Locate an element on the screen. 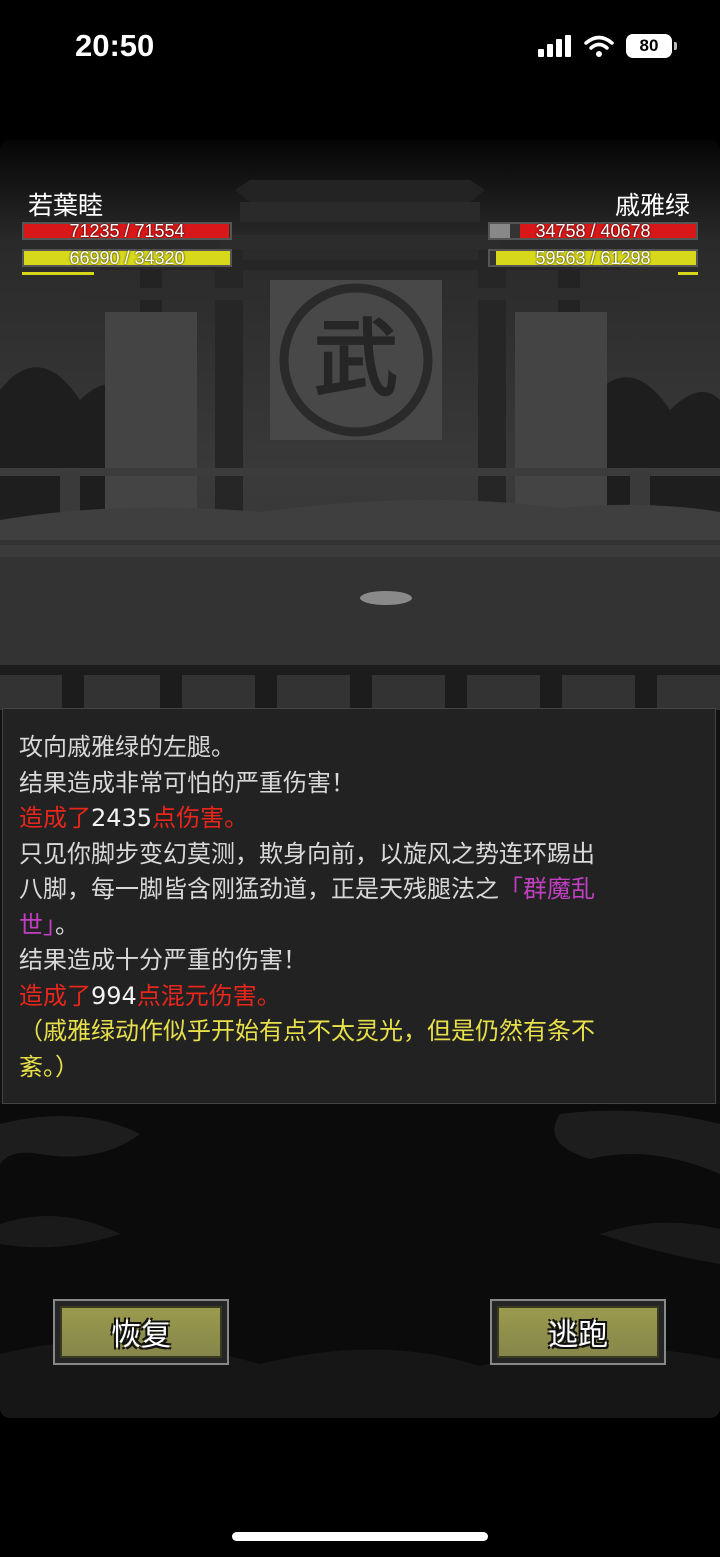 This screenshot has width=720, height=1557. log-line: 结果造成非常可怕的严重伤害！ is located at coordinates (187, 782).